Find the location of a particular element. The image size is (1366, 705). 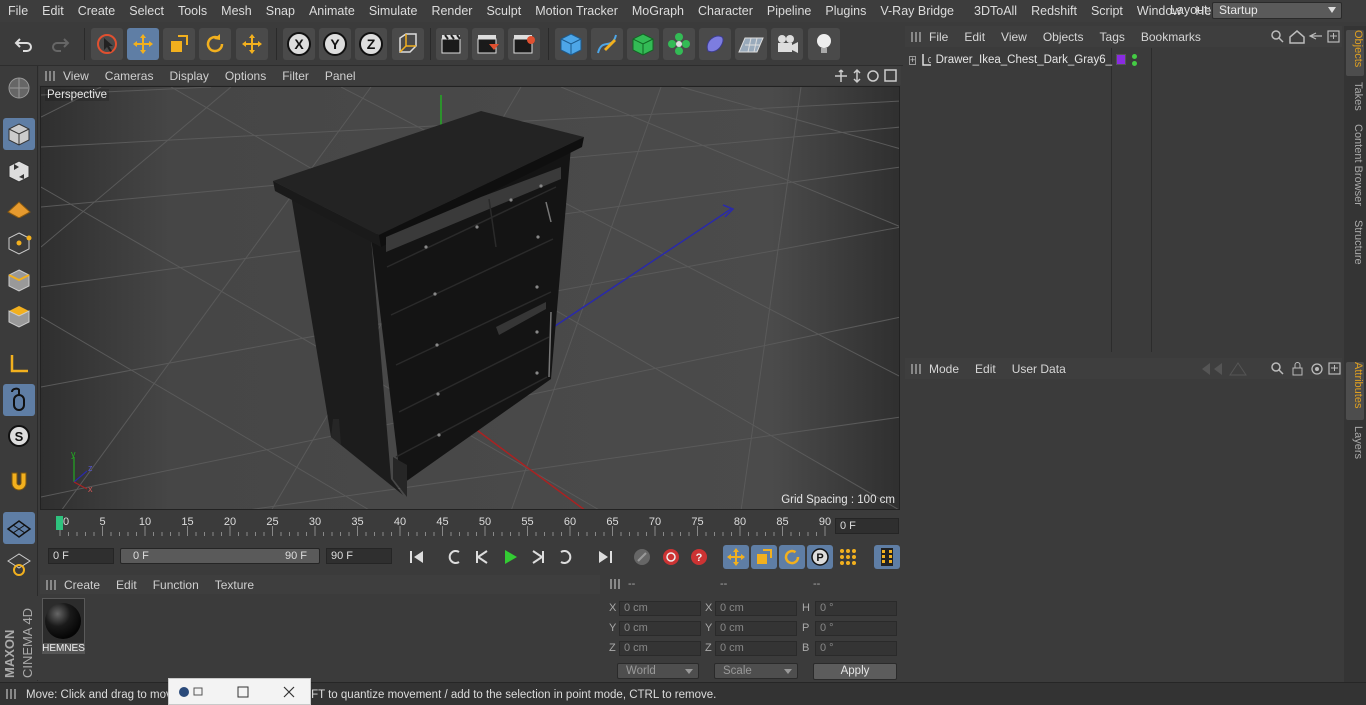

snap-magnet-icon is located at coordinates (19, 482).